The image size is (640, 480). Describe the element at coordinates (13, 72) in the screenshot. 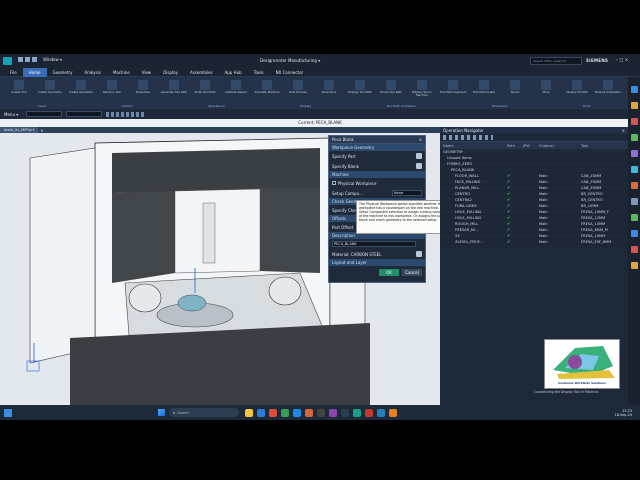

I see `menu-item-file: File` at that location.